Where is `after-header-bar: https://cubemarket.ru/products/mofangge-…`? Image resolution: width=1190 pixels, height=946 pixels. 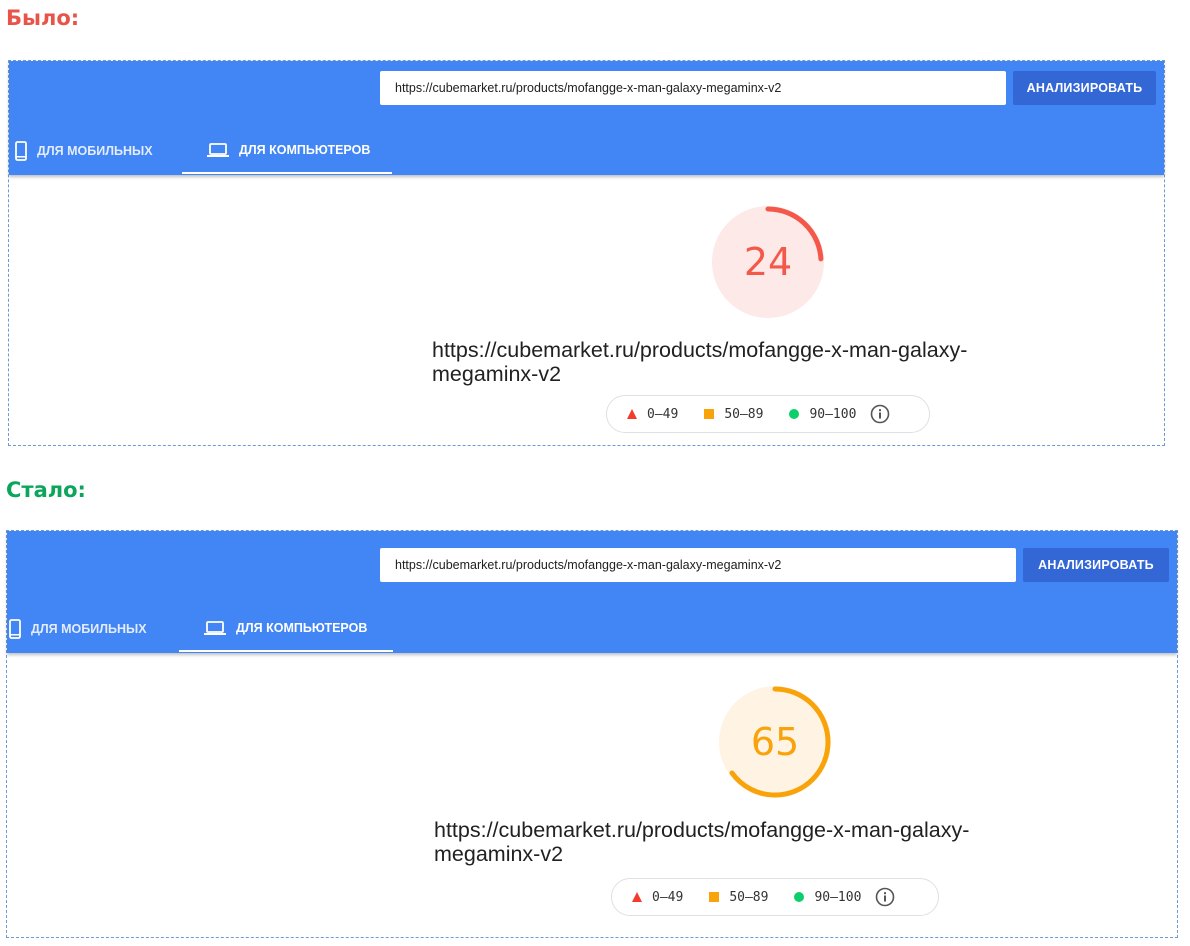 after-header-bar: https://cubemarket.ru/products/mofangge-… is located at coordinates (592, 592).